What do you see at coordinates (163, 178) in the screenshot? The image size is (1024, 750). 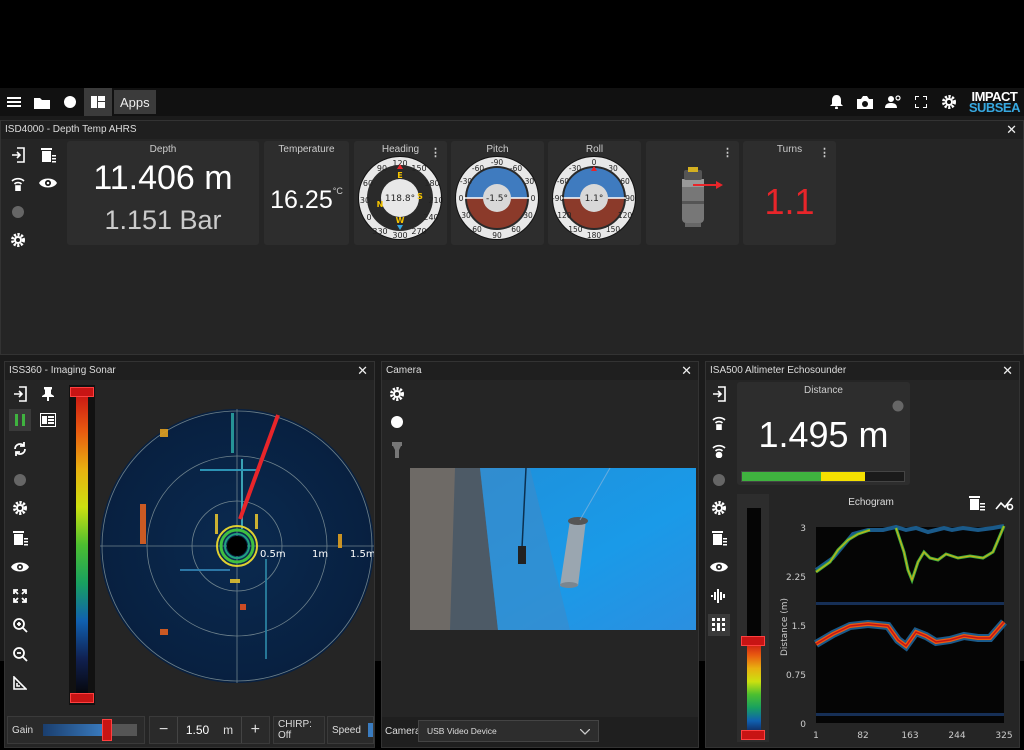 I see `depth-value: 11.406 m` at bounding box center [163, 178].